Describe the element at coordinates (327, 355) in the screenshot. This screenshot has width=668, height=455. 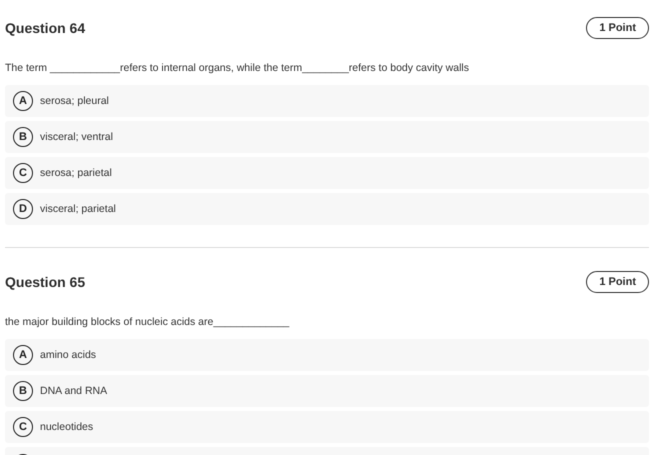
I see `answer-option: A amino acids` at that location.